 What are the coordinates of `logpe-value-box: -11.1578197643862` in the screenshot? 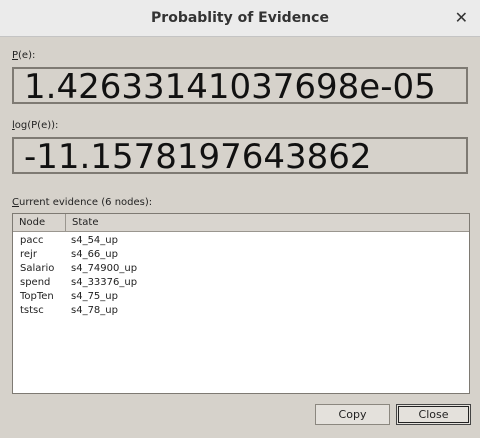 It's located at (240, 157).